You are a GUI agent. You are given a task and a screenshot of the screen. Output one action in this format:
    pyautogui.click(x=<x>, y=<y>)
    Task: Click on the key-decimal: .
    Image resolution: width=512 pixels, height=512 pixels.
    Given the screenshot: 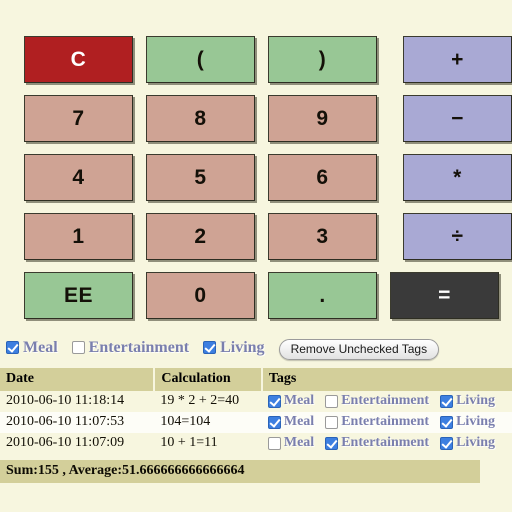 What is the action you would take?
    pyautogui.click(x=322, y=295)
    